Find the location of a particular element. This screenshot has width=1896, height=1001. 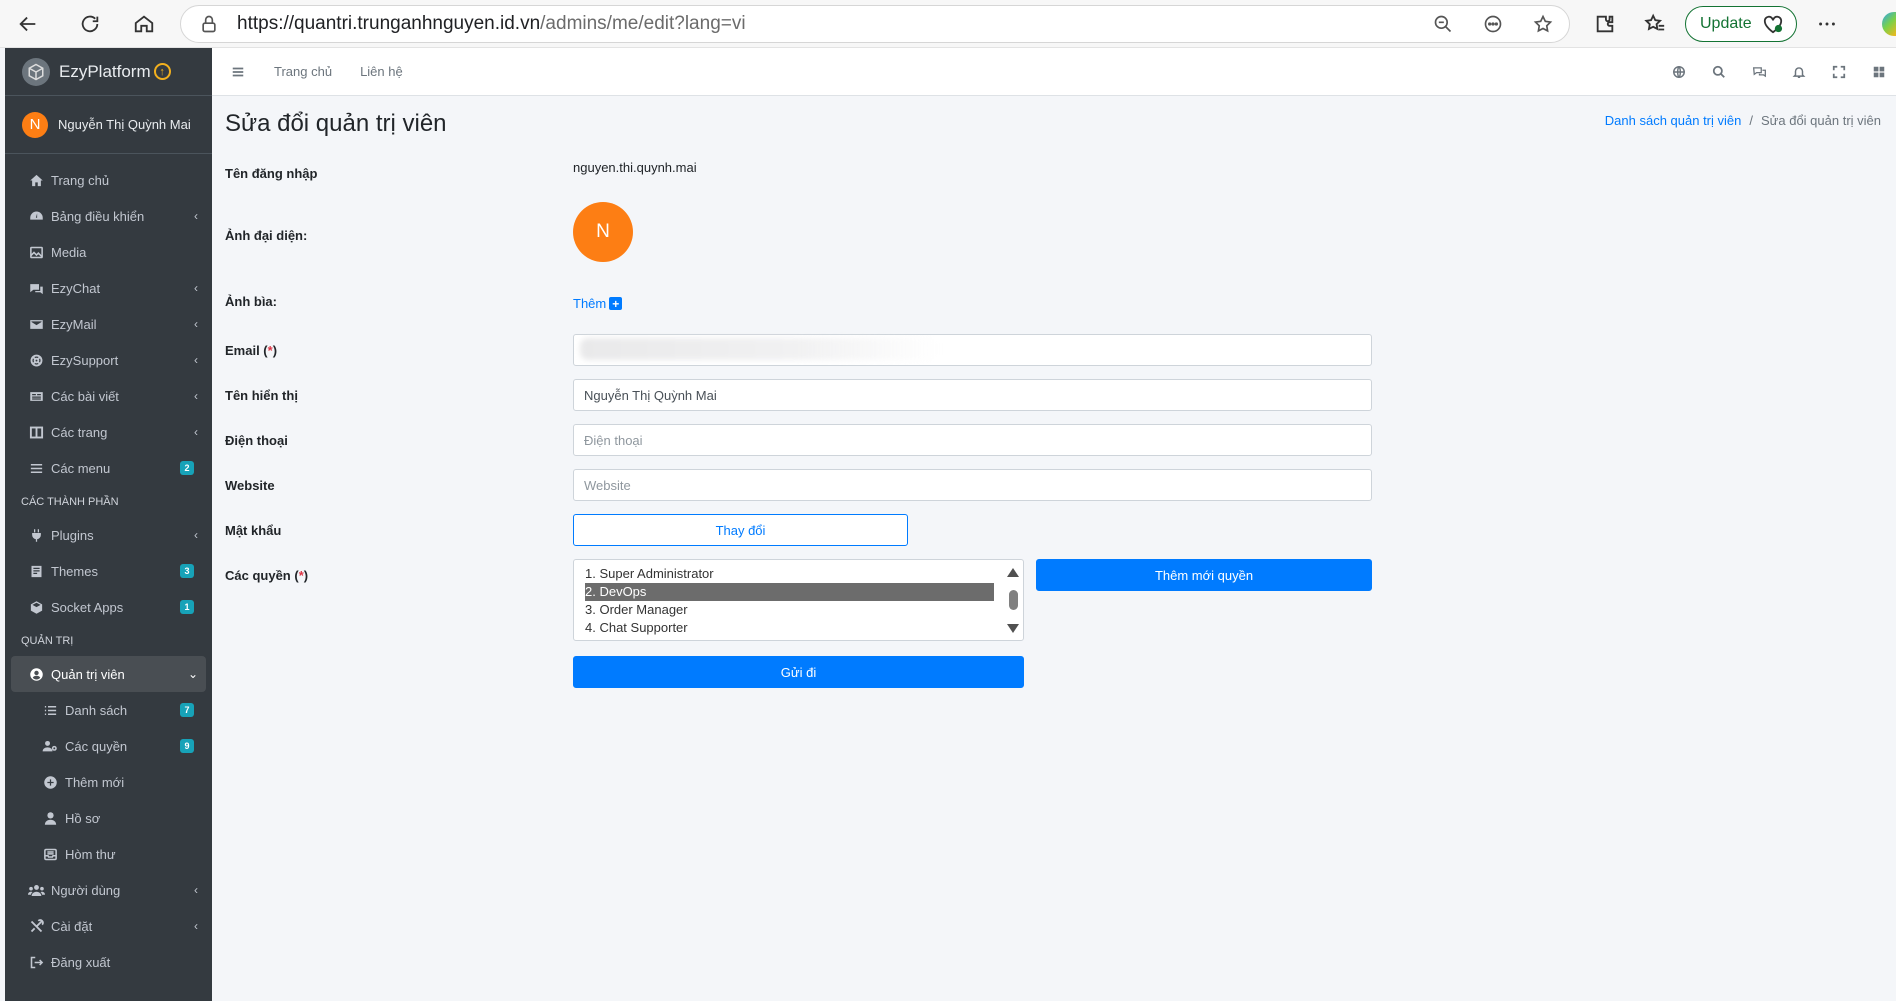

role-option-chat-supporter: 4. Chat Supporter is located at coordinates (784, 628).